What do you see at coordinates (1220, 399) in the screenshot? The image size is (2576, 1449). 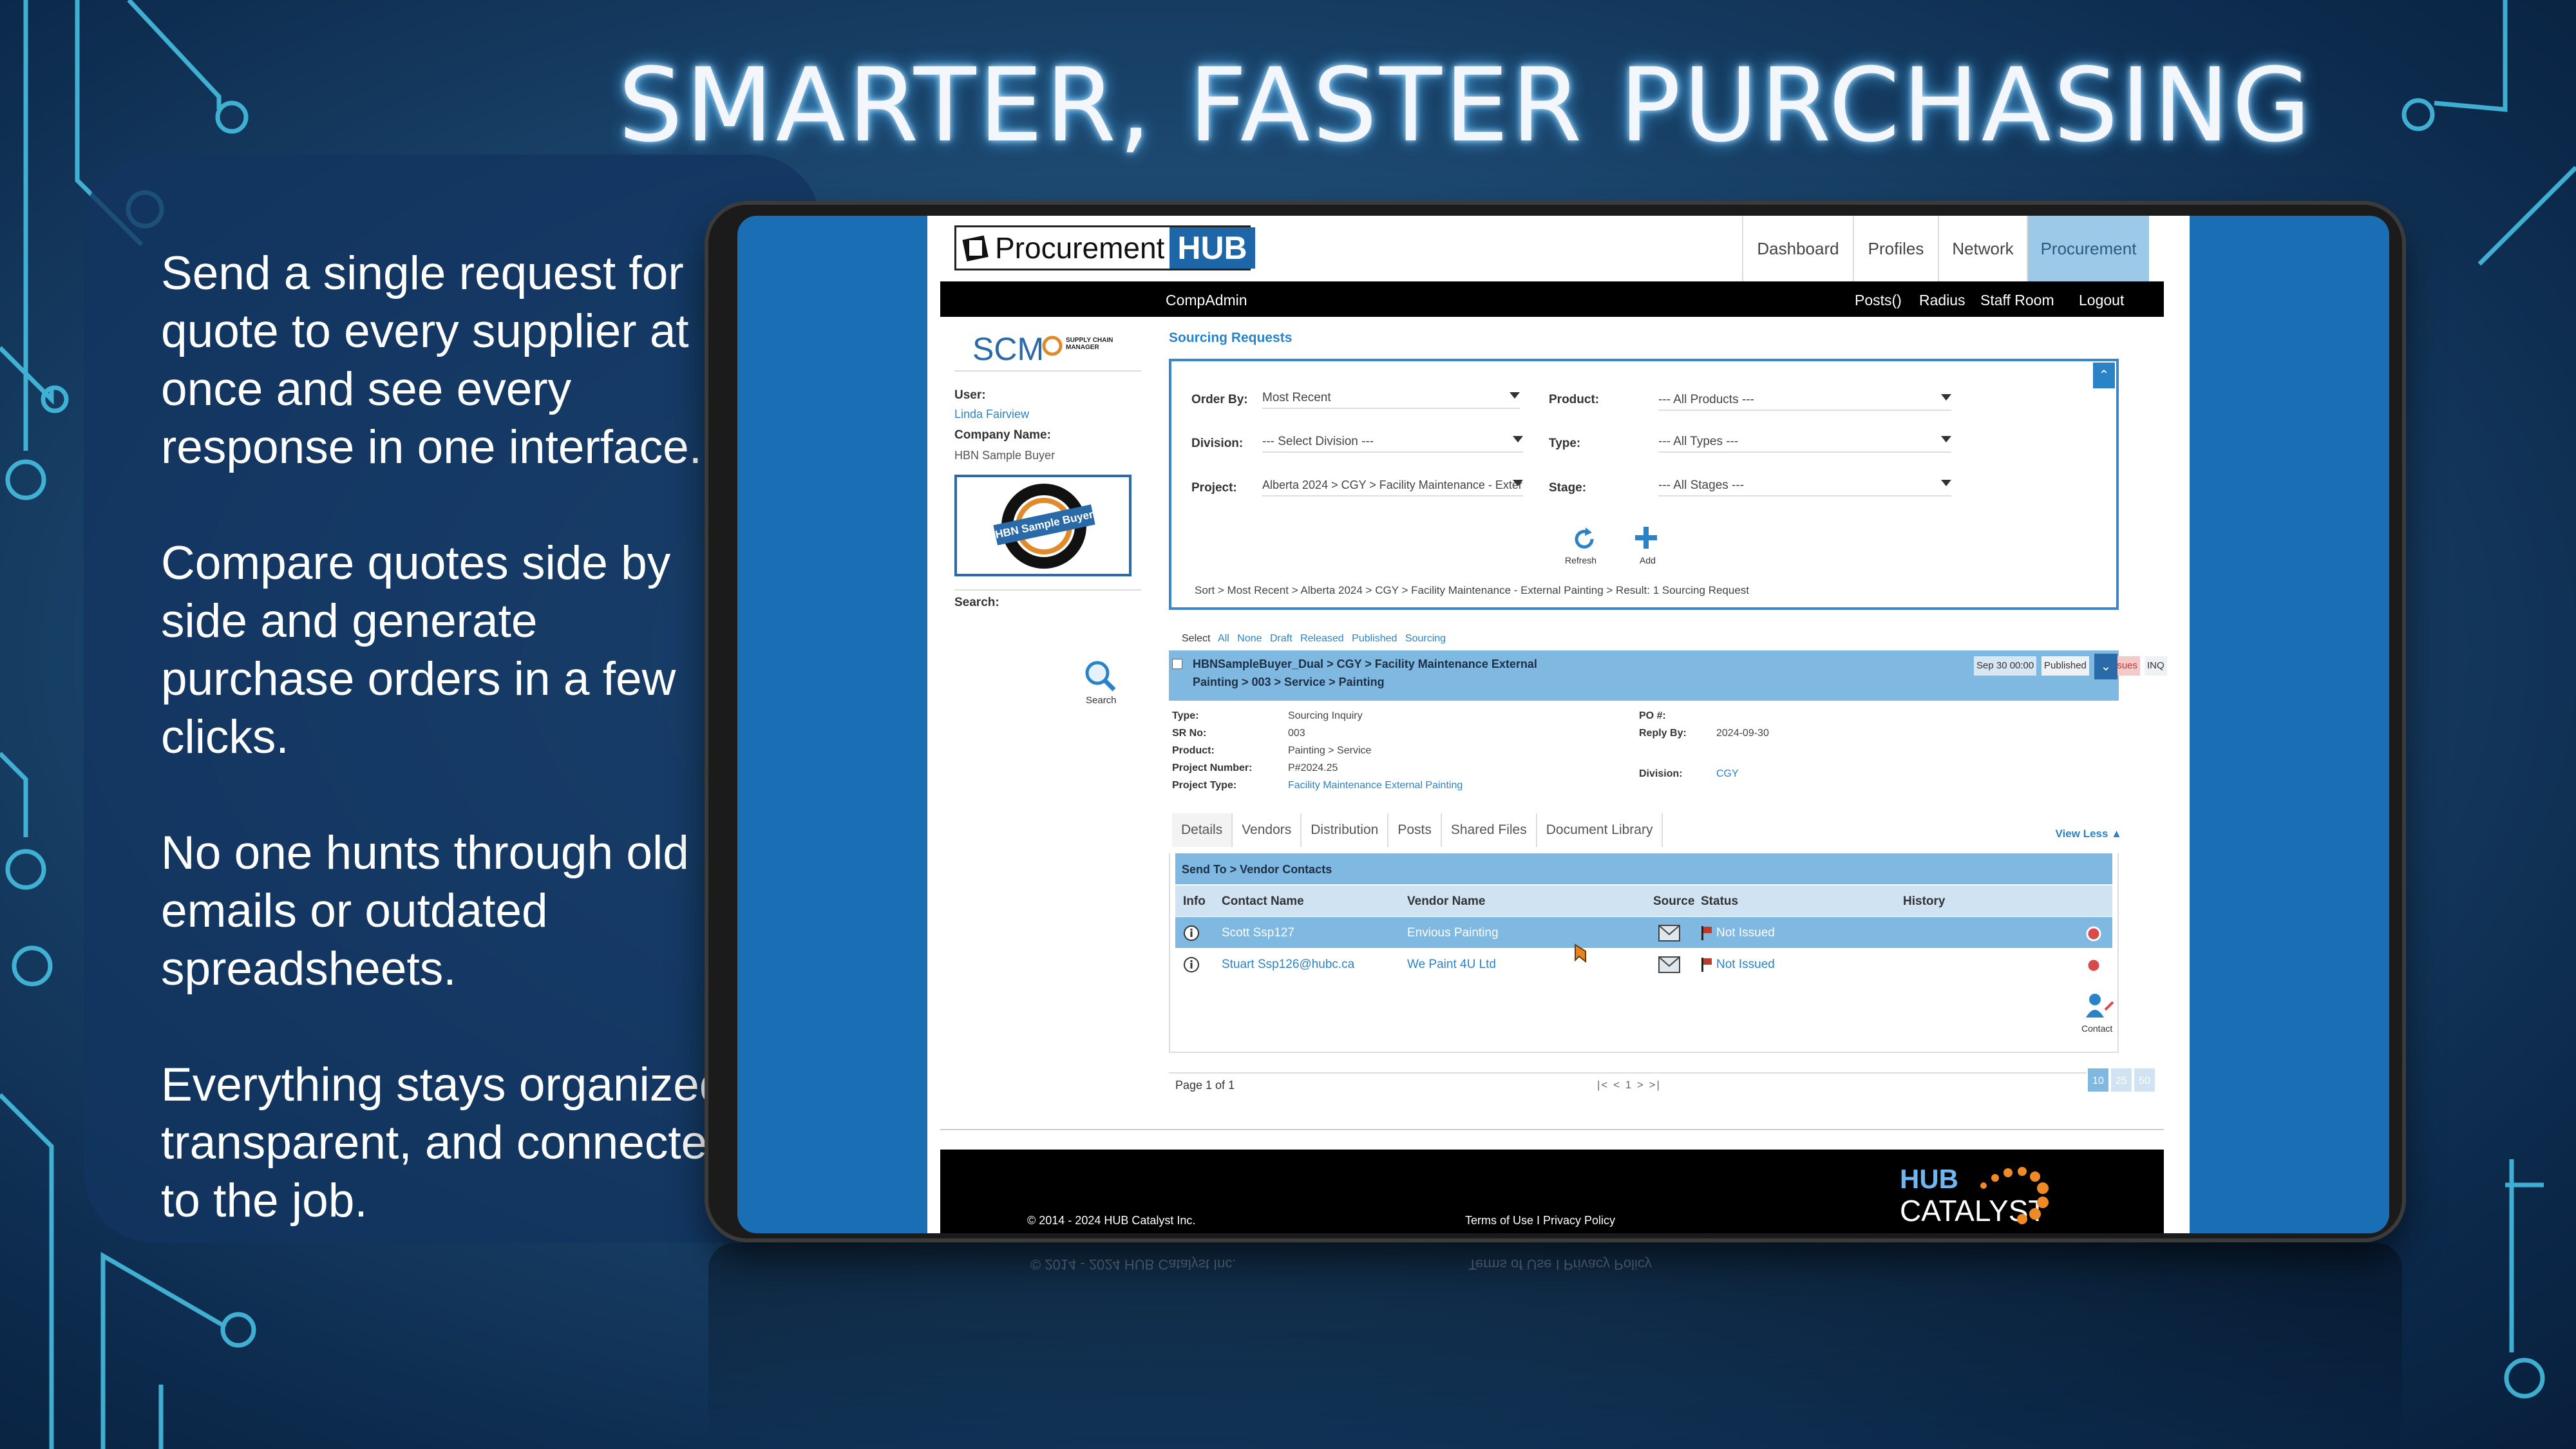 I see `order-by-label: Order By:` at bounding box center [1220, 399].